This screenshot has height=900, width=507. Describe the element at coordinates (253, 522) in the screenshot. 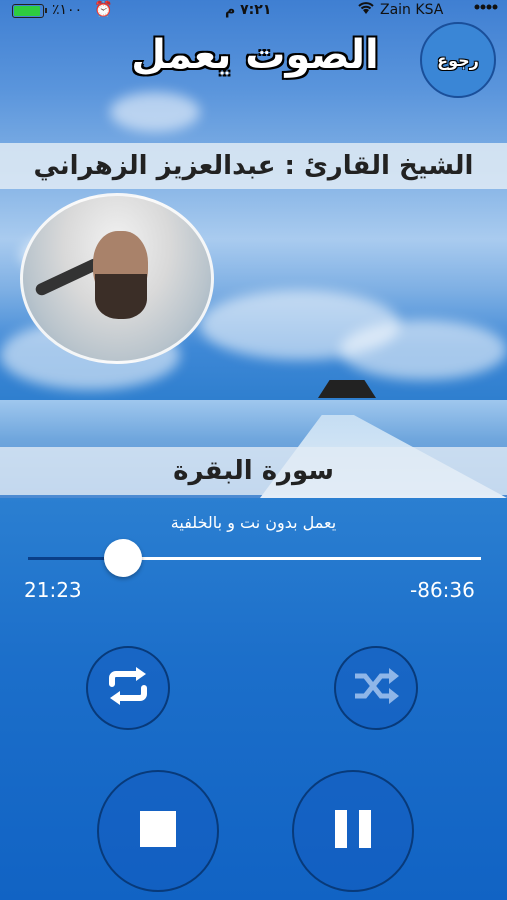

I see `background-play-note: يعمل بدون نت و بالخلفية` at that location.